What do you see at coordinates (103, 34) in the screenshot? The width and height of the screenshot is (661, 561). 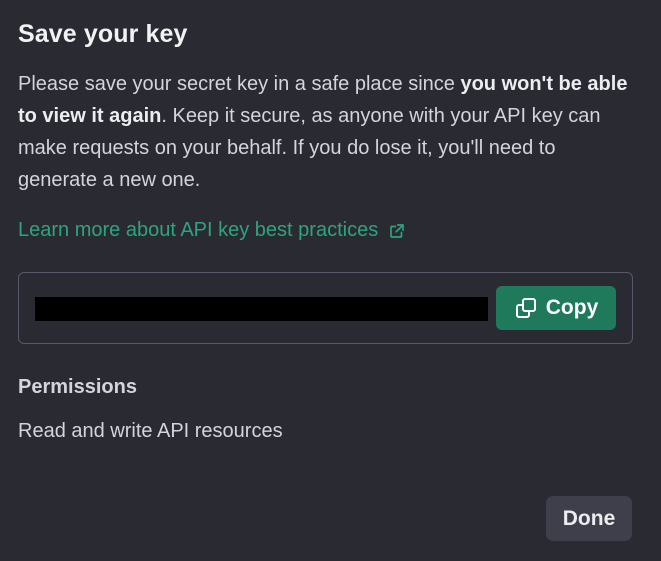 I see `dialog-title: Save your key` at bounding box center [103, 34].